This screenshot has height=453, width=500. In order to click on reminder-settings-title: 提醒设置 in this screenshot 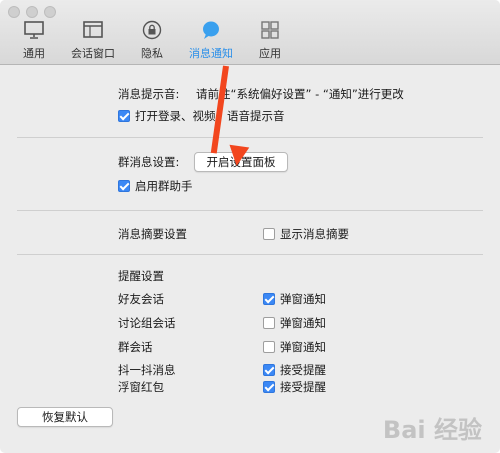, I will do `click(141, 276)`.